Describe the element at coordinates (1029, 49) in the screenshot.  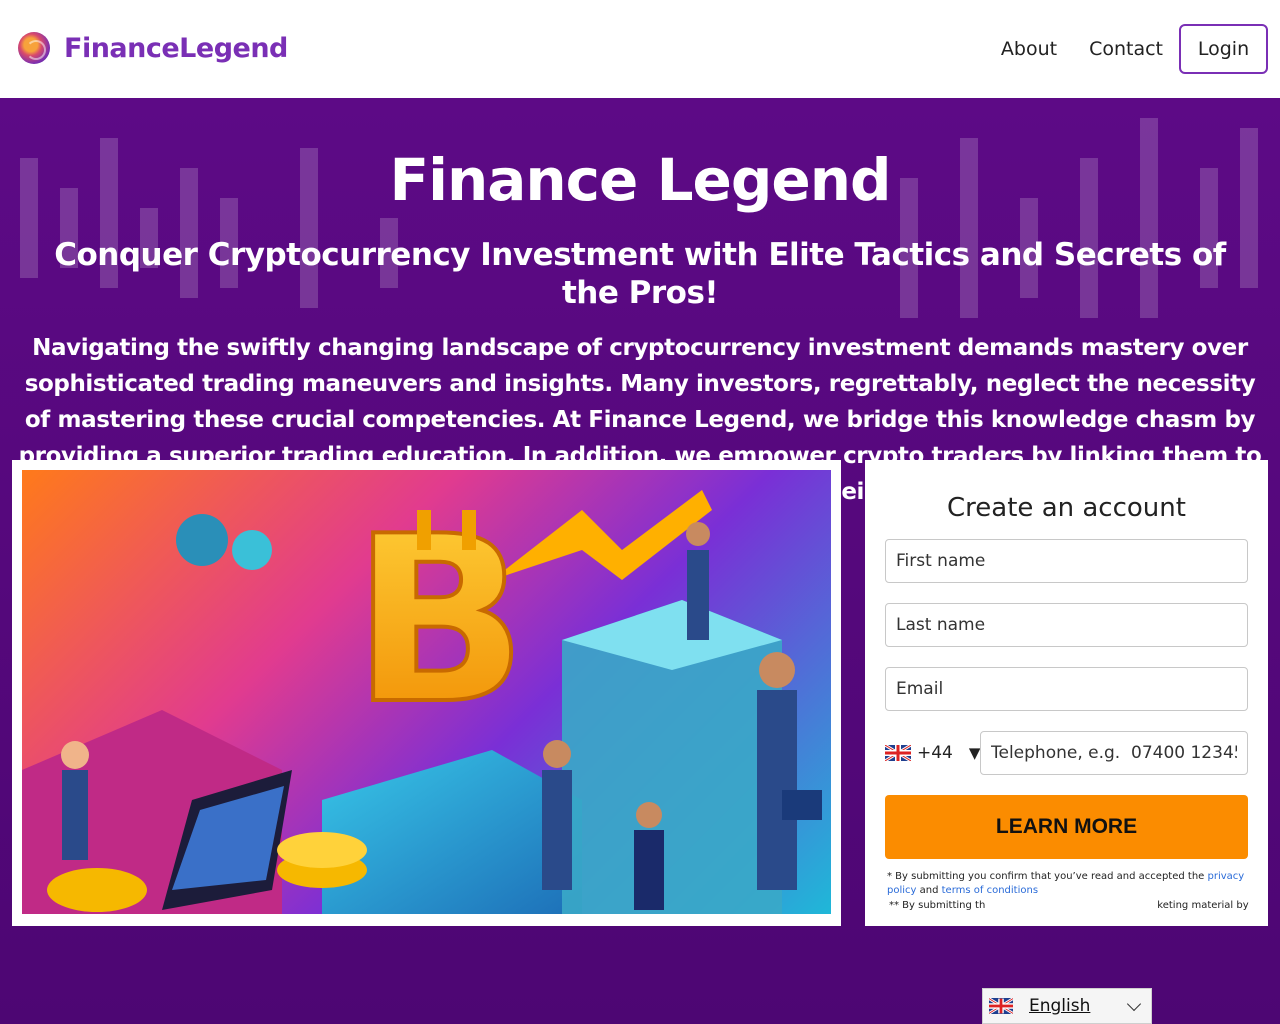
I see `nav-about: About` at that location.